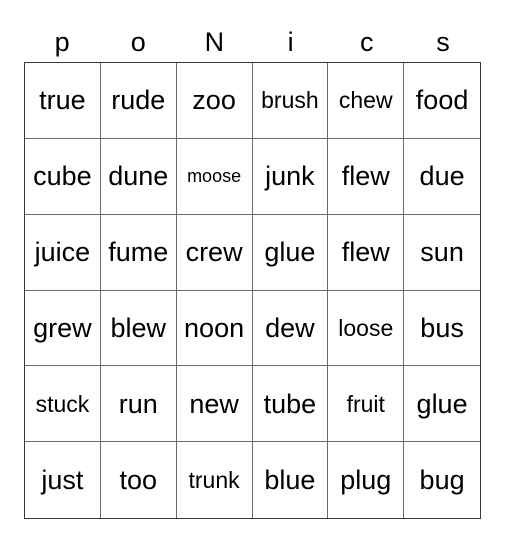 The image size is (506, 544). I want to click on bingo-cell: loose, so click(366, 328).